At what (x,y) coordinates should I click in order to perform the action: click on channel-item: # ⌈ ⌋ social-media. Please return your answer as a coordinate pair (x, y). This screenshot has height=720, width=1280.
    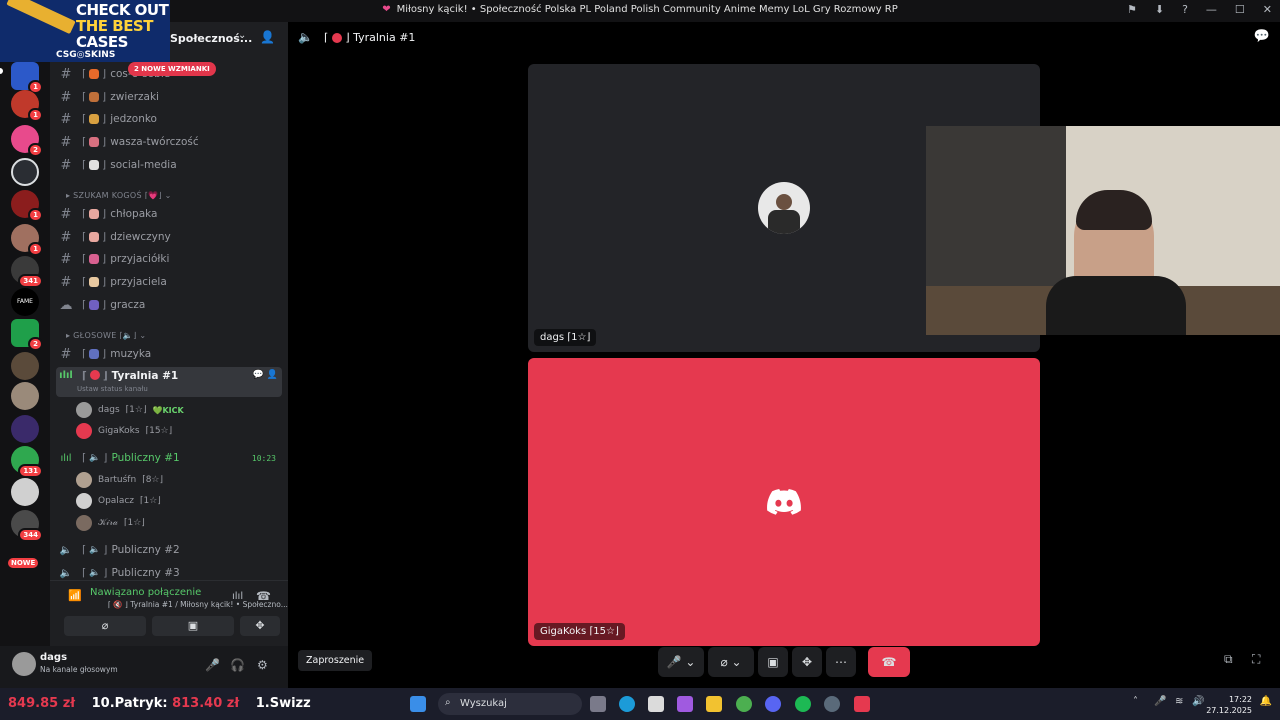
    Looking at the image, I should click on (169, 165).